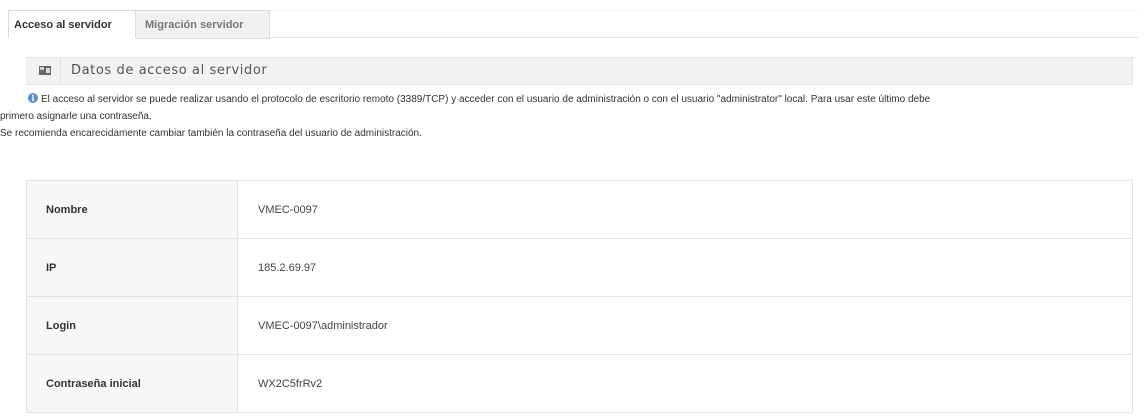 Image resolution: width=1146 pixels, height=416 pixels. I want to click on table-row: Contraseña inicial WX2C5frRv2, so click(579, 383).